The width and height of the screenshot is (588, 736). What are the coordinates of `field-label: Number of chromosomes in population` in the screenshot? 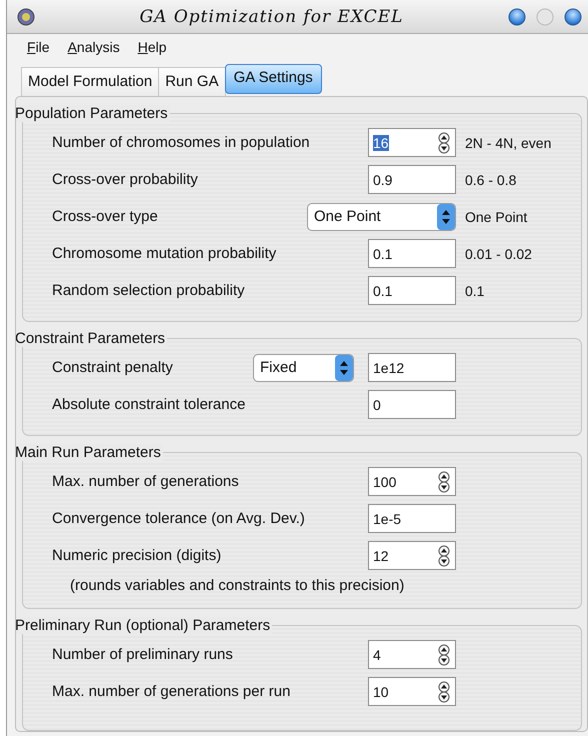 It's located at (181, 142).